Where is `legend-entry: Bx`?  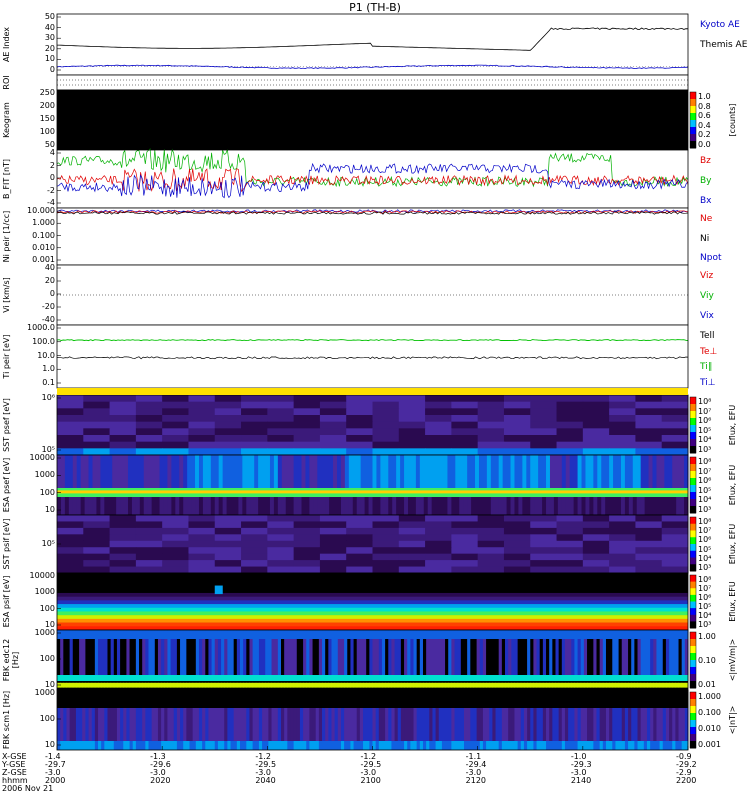 legend-entry: Bx is located at coordinates (706, 201).